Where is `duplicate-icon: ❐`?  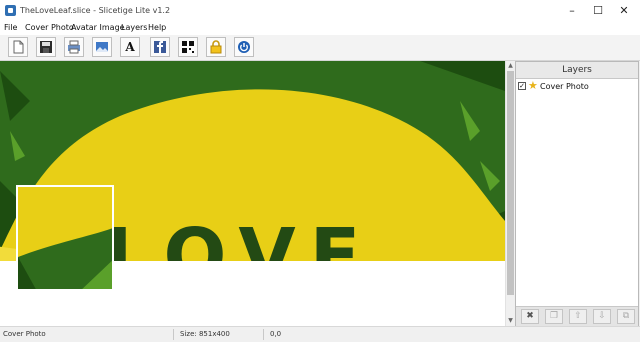
duplicate-icon: ❐ is located at coordinates (554, 316).